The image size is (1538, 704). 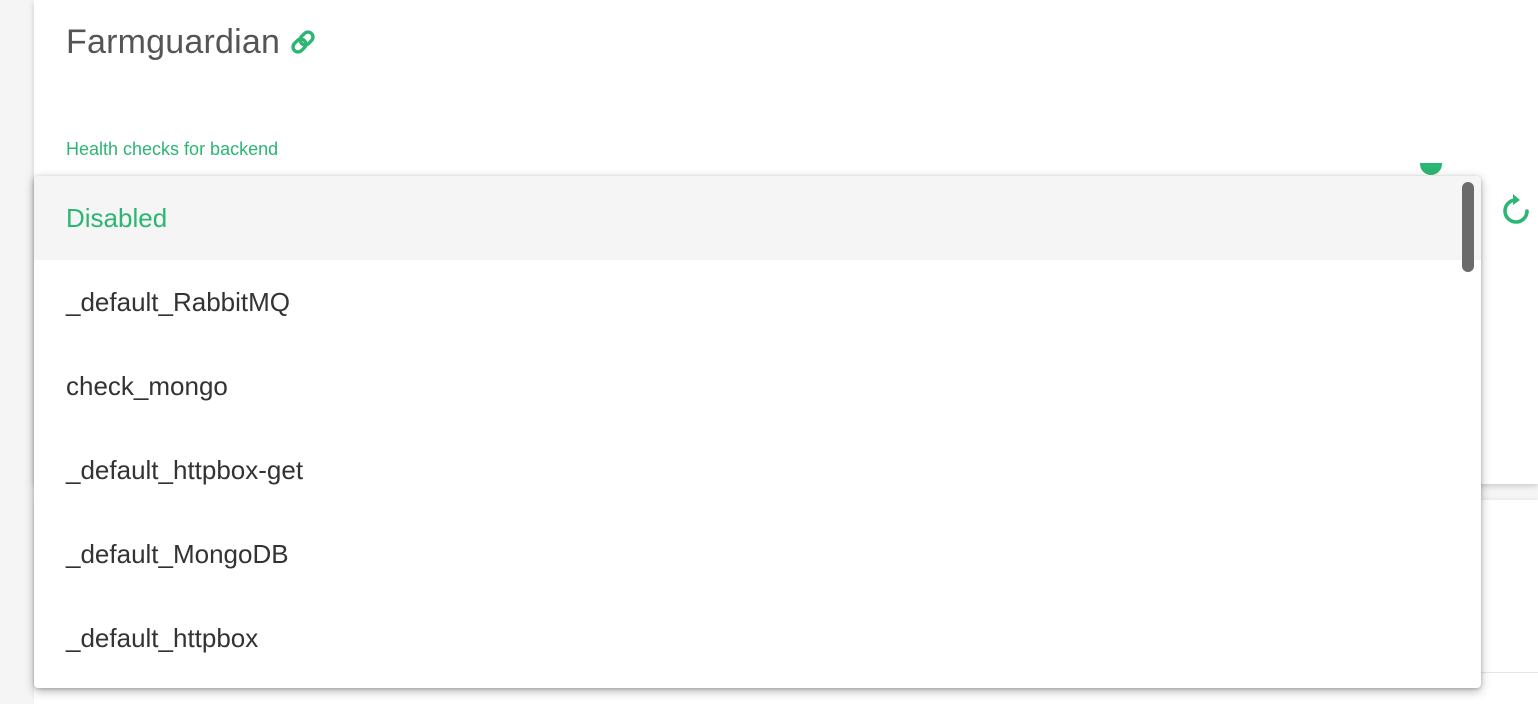 I want to click on option-default-httpbox-get: _default_httpbox-get, so click(x=757, y=470).